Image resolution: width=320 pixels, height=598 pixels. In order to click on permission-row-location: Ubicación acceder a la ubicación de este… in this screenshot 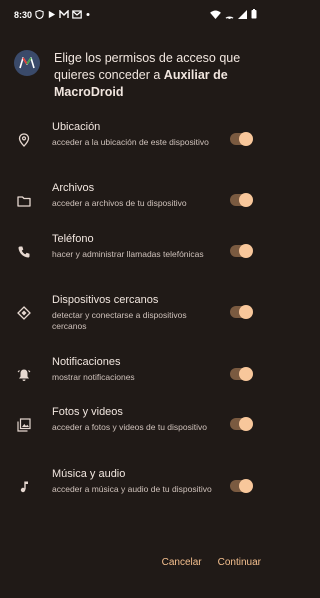, I will do `click(134, 147)`.